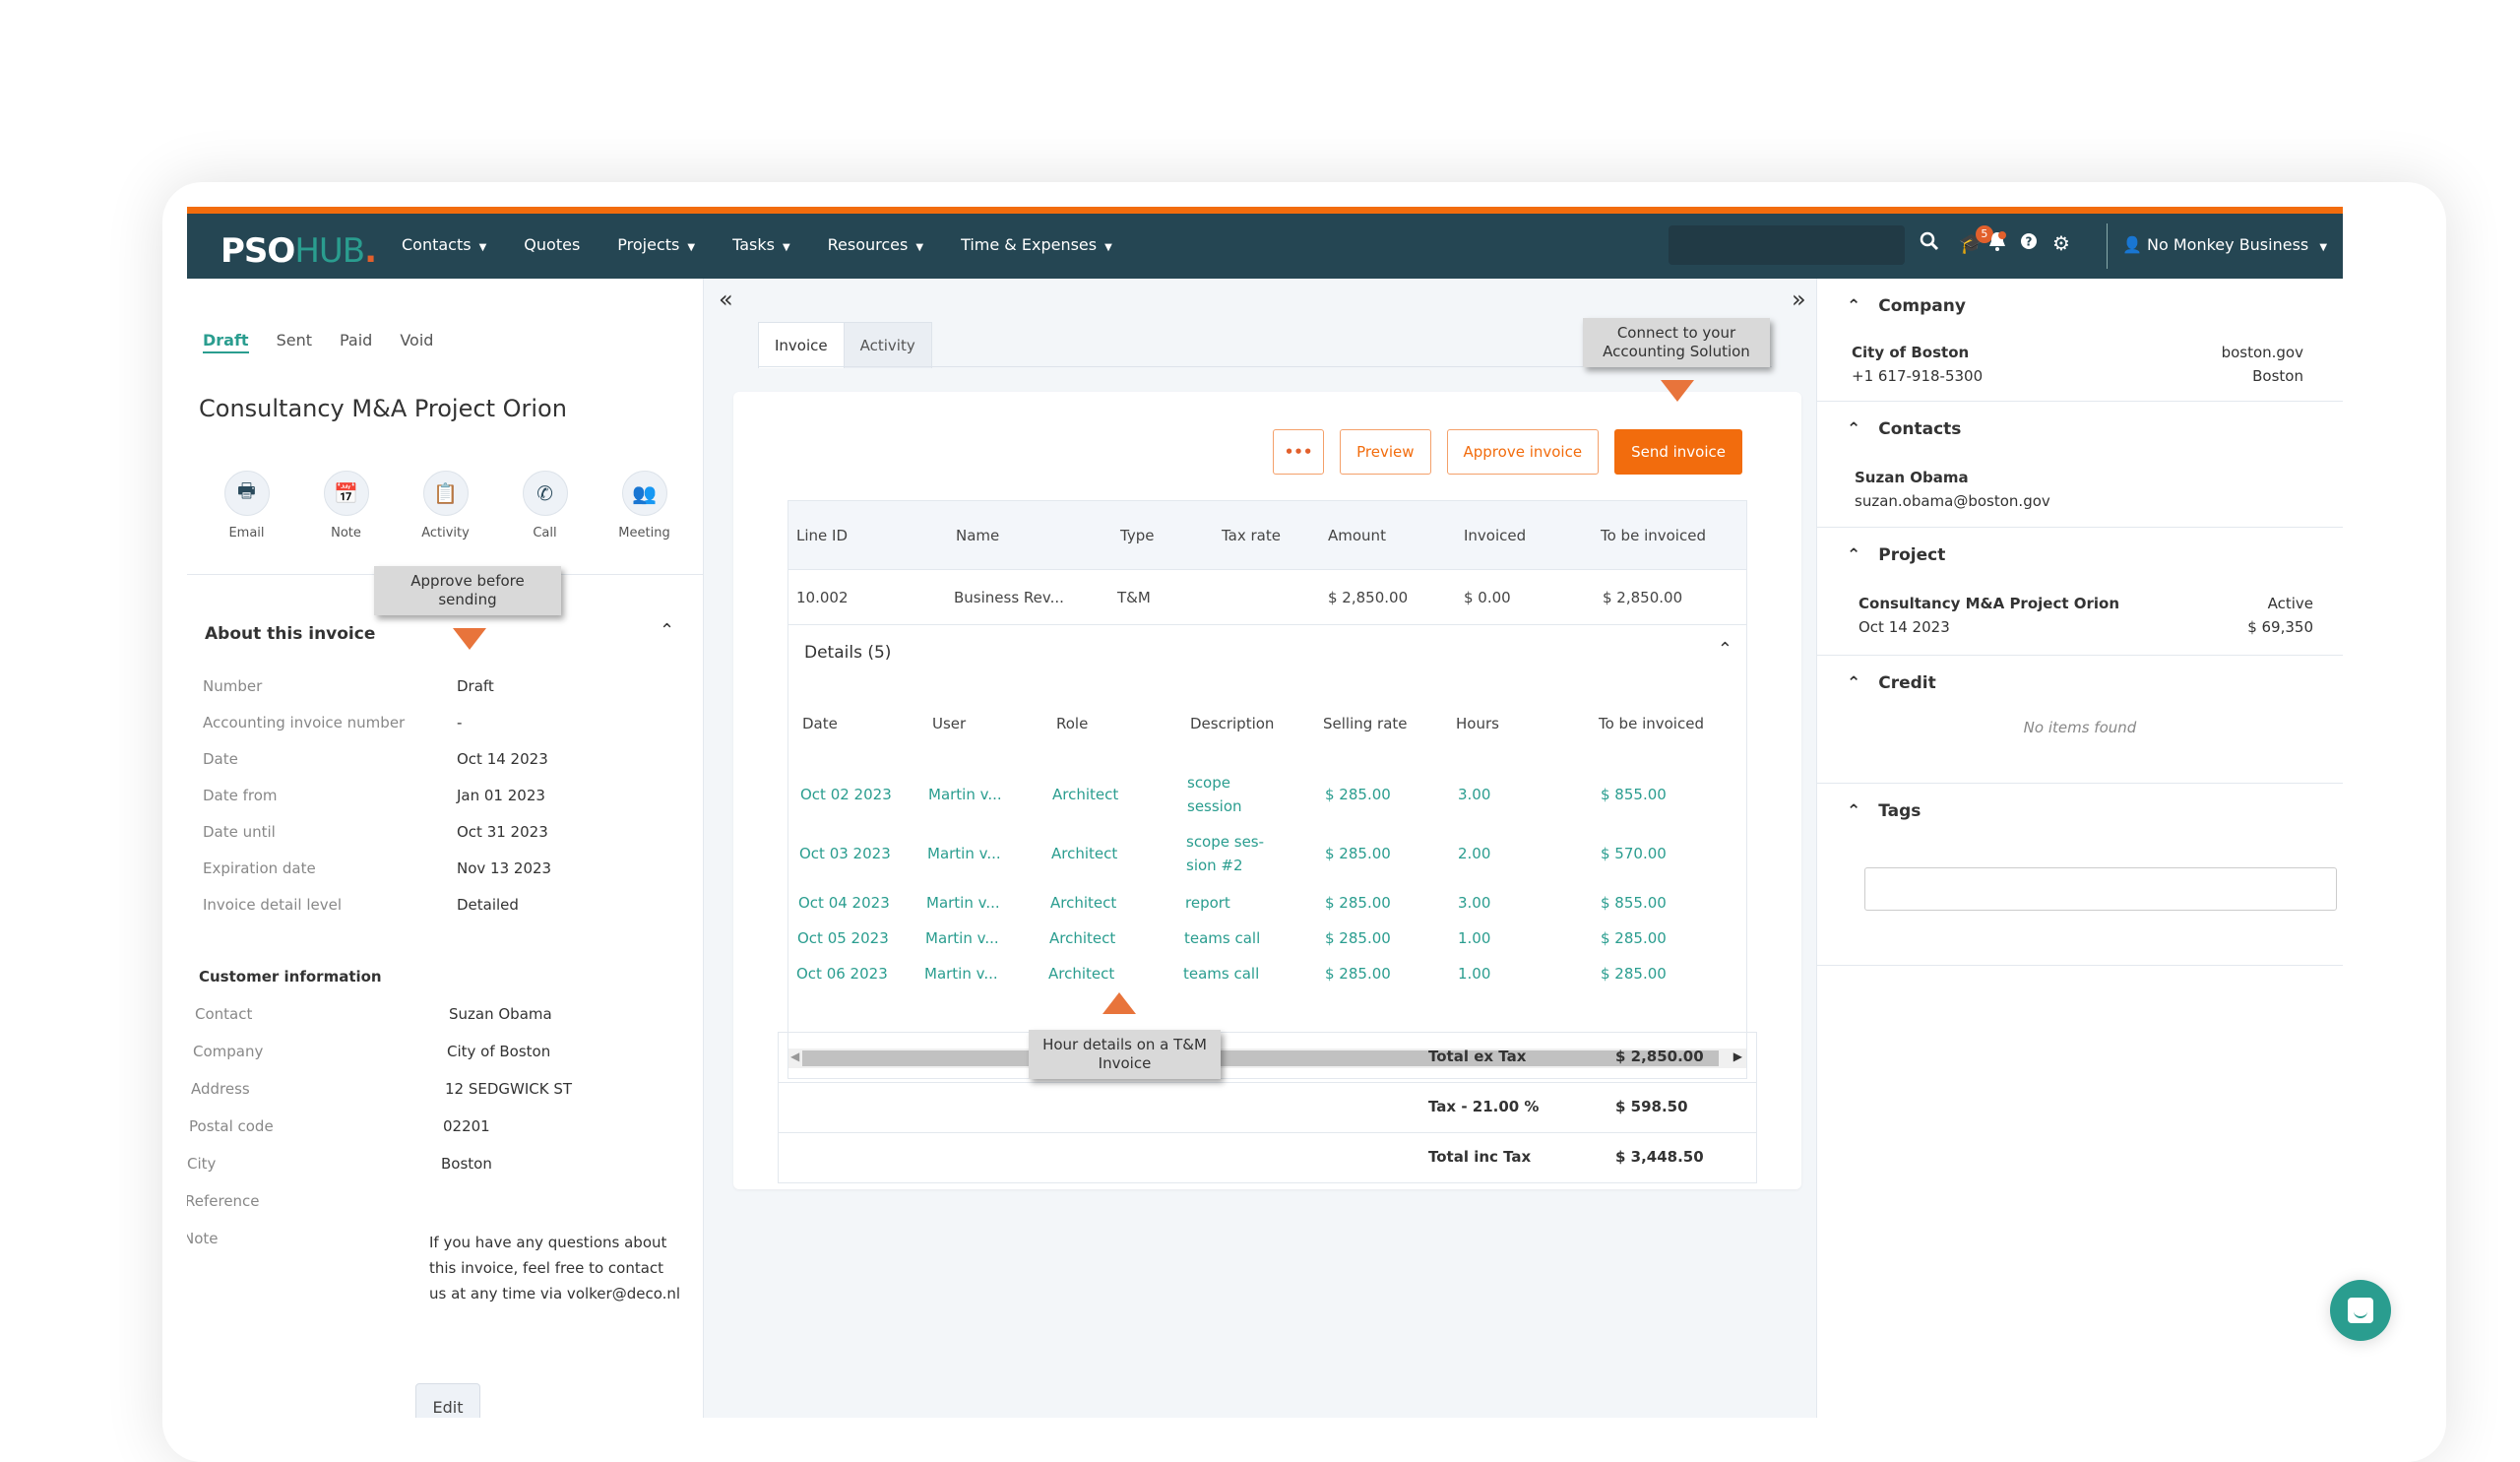  What do you see at coordinates (1997, 243) in the screenshot?
I see `bell-icon` at bounding box center [1997, 243].